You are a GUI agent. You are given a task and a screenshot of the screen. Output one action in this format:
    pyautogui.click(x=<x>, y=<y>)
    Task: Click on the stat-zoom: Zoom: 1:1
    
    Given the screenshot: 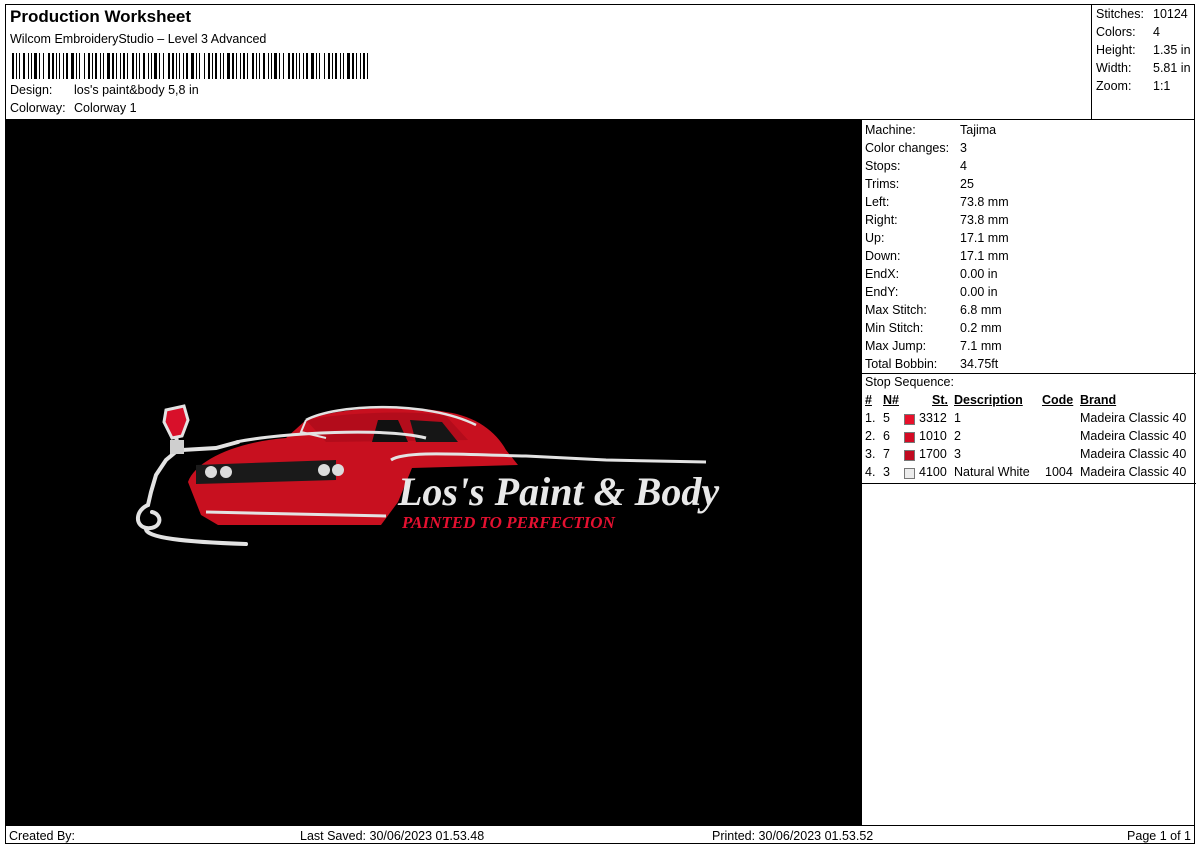 What is the action you would take?
    pyautogui.click(x=1133, y=86)
    